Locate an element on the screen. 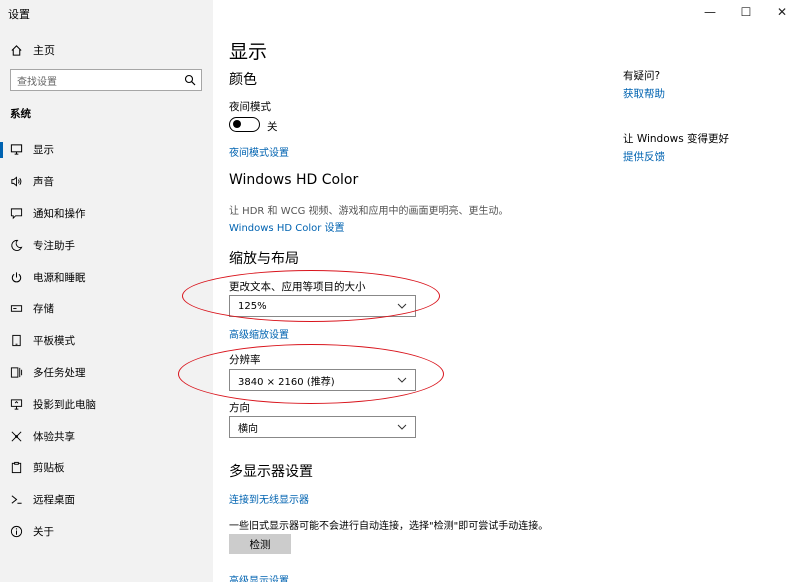  sidebar-item-about: 关于 is located at coordinates (106, 532).